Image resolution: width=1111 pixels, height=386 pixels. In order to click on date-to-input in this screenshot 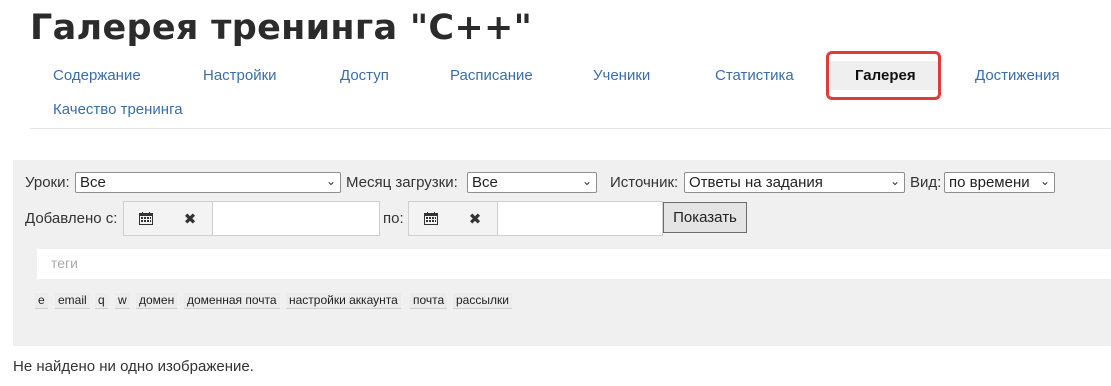, I will do `click(580, 218)`.